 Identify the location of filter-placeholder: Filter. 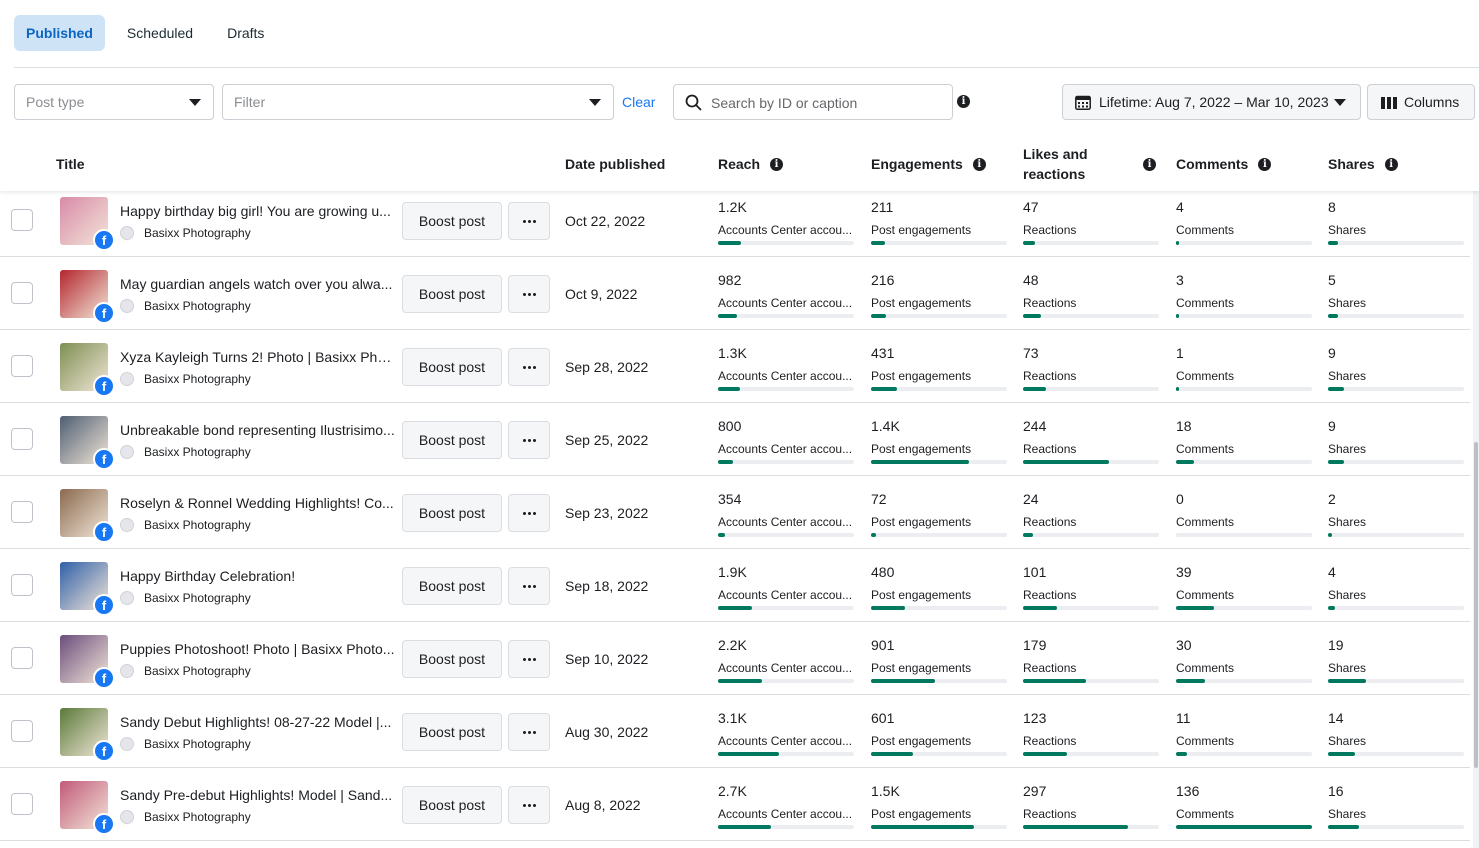
(250, 102).